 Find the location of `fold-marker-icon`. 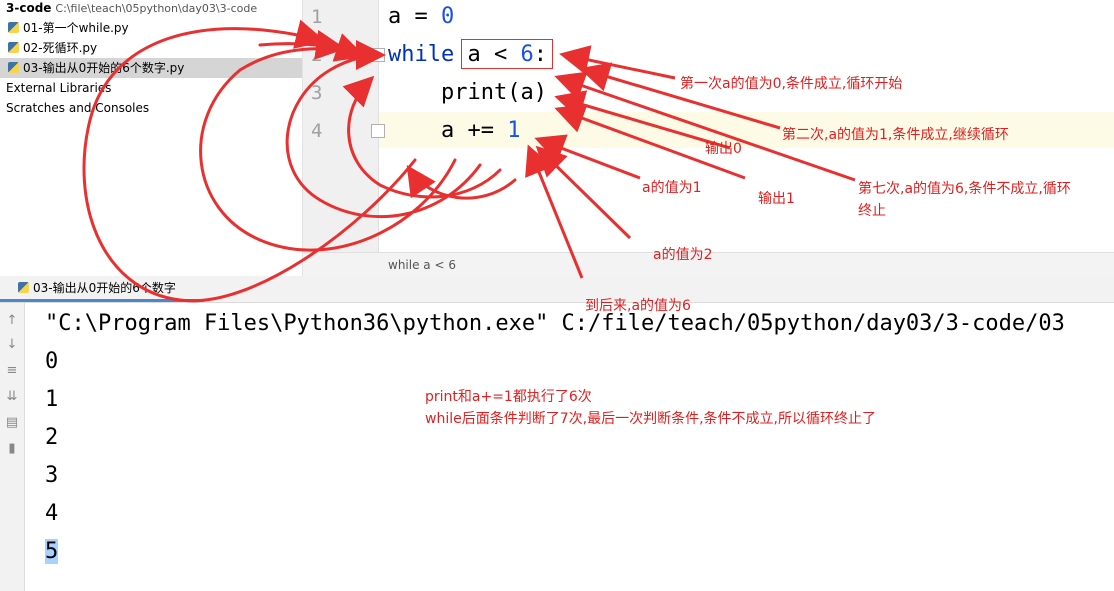

fold-marker-icon is located at coordinates (378, 55).